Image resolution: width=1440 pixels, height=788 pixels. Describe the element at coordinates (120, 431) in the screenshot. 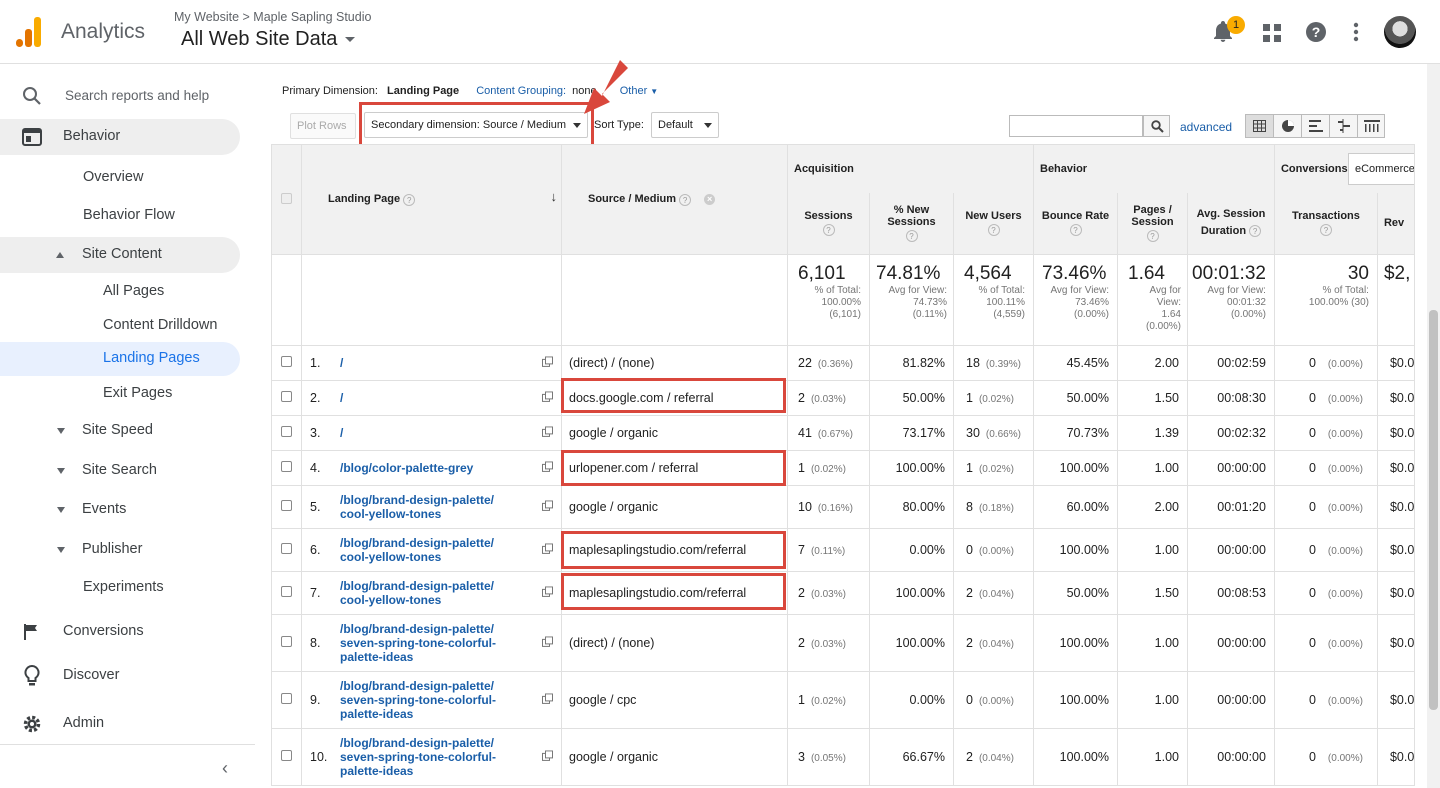

I see `sidebar-item-site-speed: Site Speed` at that location.